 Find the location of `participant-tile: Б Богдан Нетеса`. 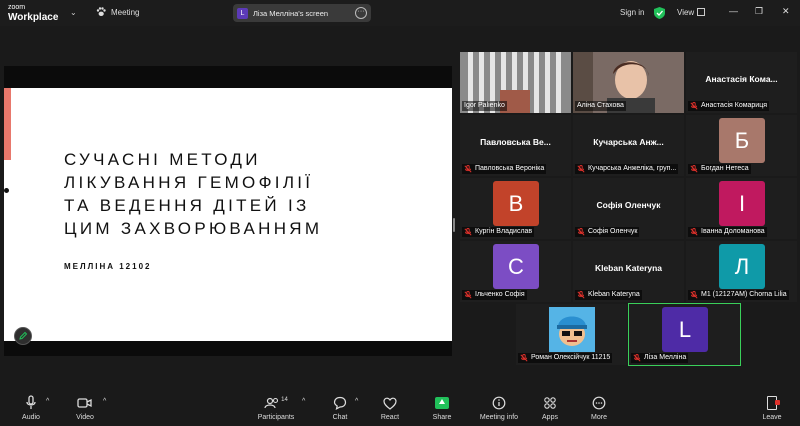

participant-tile: Б Богдан Нетеса is located at coordinates (741, 145).